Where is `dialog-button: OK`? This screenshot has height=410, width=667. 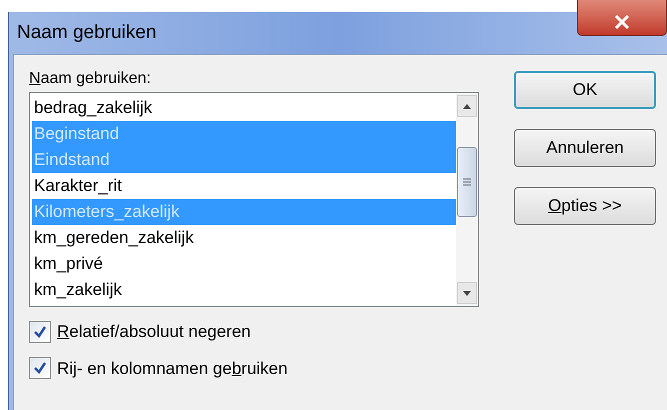 dialog-button: OK is located at coordinates (585, 90).